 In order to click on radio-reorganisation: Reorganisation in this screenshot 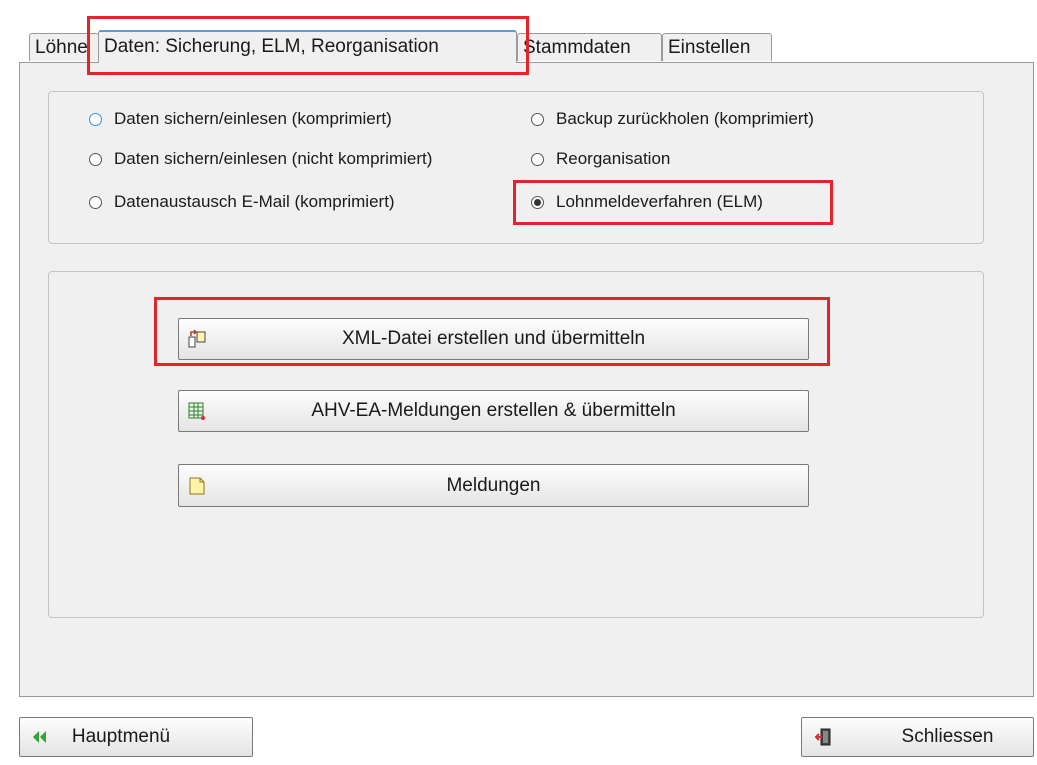, I will do `click(600, 159)`.